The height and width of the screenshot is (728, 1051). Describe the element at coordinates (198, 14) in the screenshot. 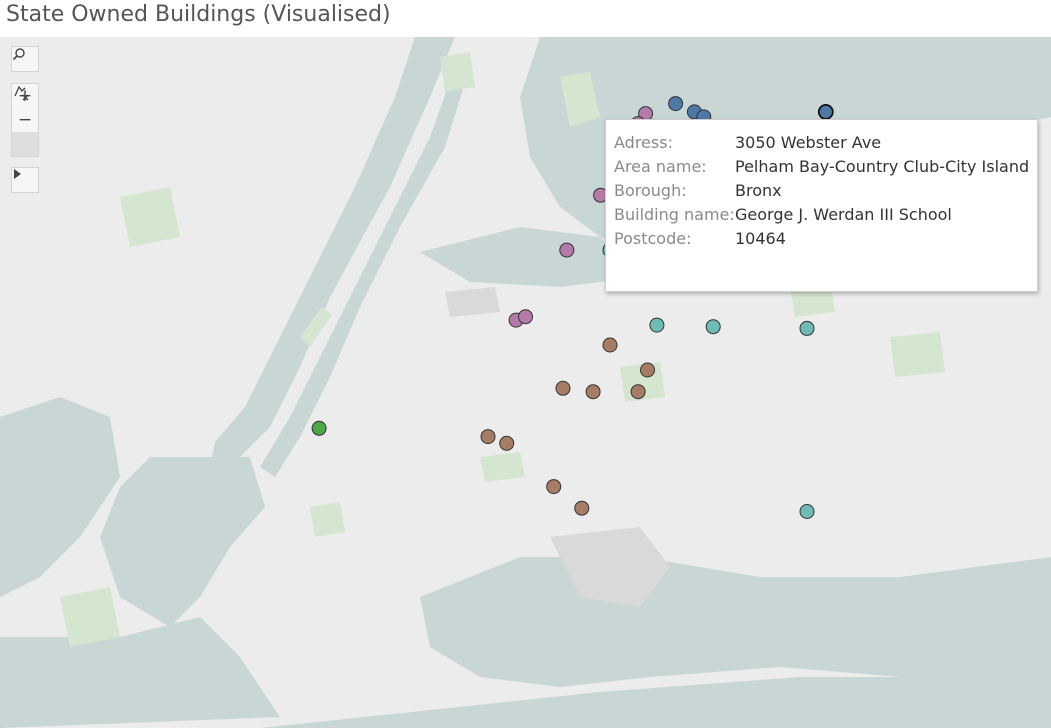

I see `page-title: State Owned Buildings (Visualised)` at that location.